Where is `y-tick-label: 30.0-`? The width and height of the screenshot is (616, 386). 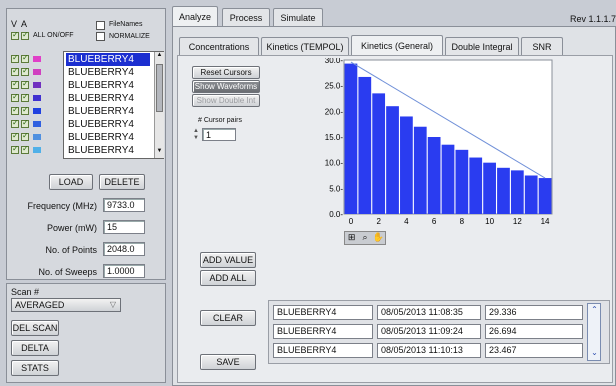 y-tick-label: 30.0- is located at coordinates (334, 61).